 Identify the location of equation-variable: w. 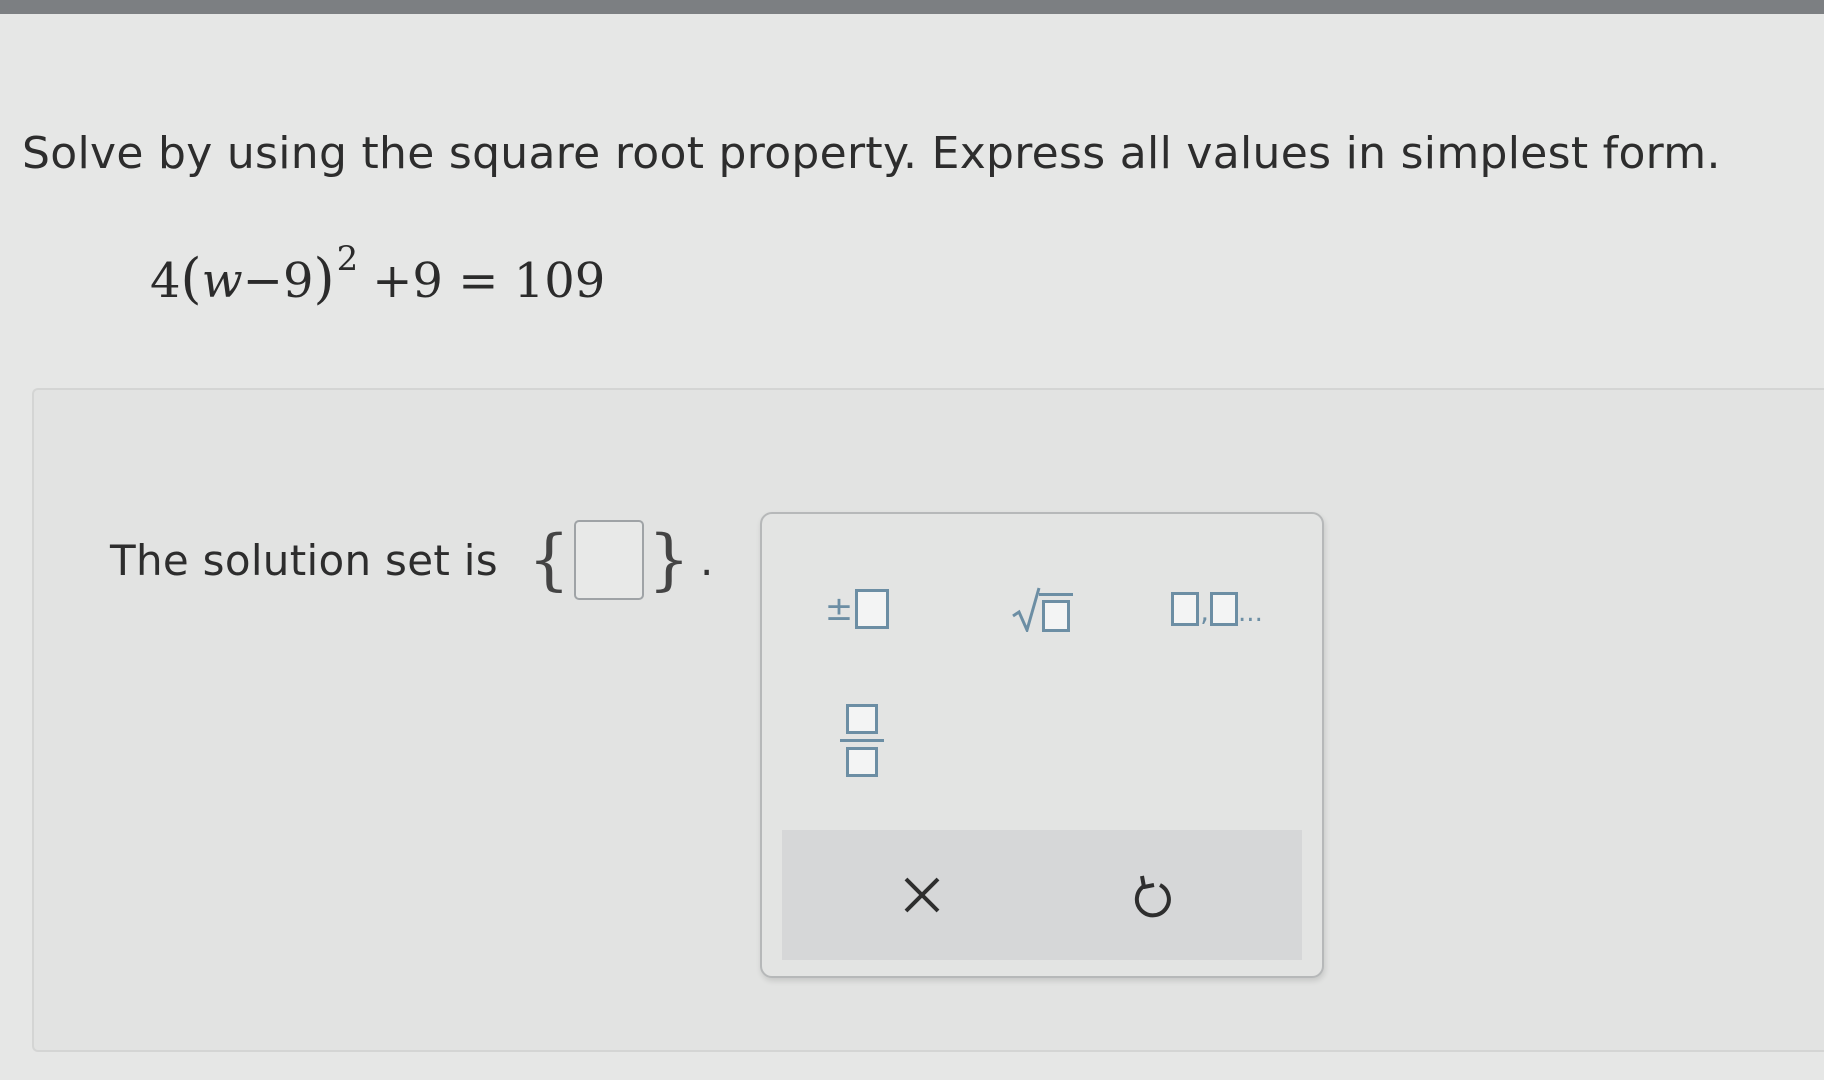
(222, 281).